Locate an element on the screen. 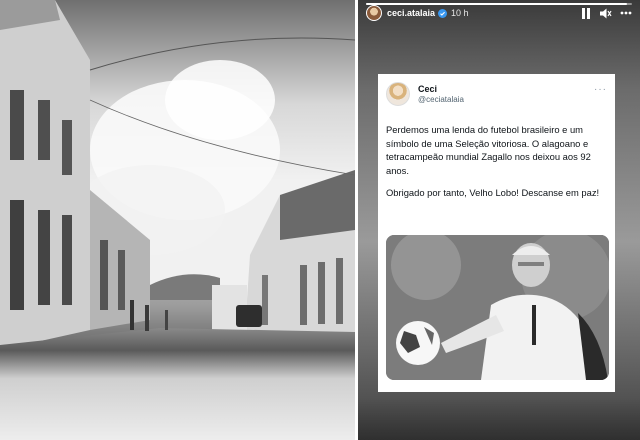  story-username: ceci.atalaia is located at coordinates (411, 13).